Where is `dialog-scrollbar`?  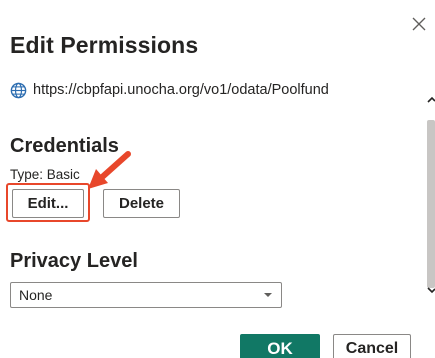
dialog-scrollbar is located at coordinates (430, 194).